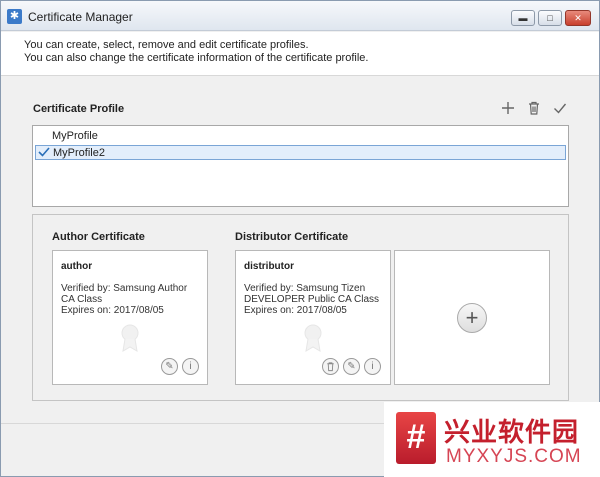 The width and height of the screenshot is (600, 477). I want to click on author-certificate-title: Author Certificate, so click(98, 237).